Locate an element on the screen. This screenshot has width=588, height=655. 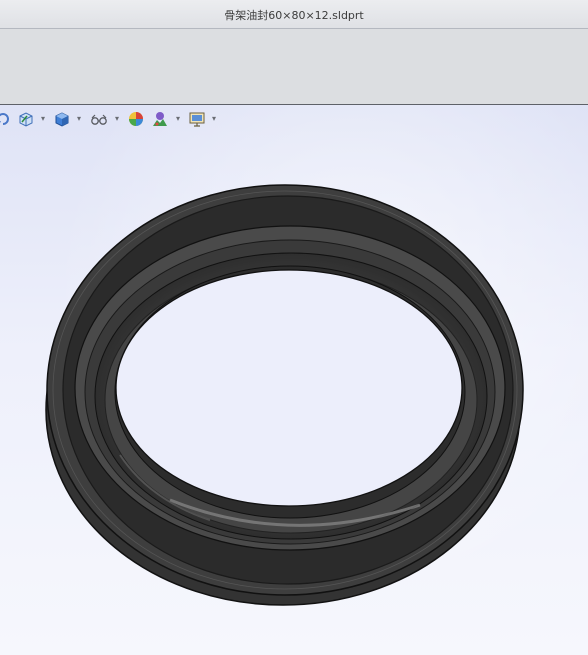
command-ribbon is located at coordinates (294, 67).